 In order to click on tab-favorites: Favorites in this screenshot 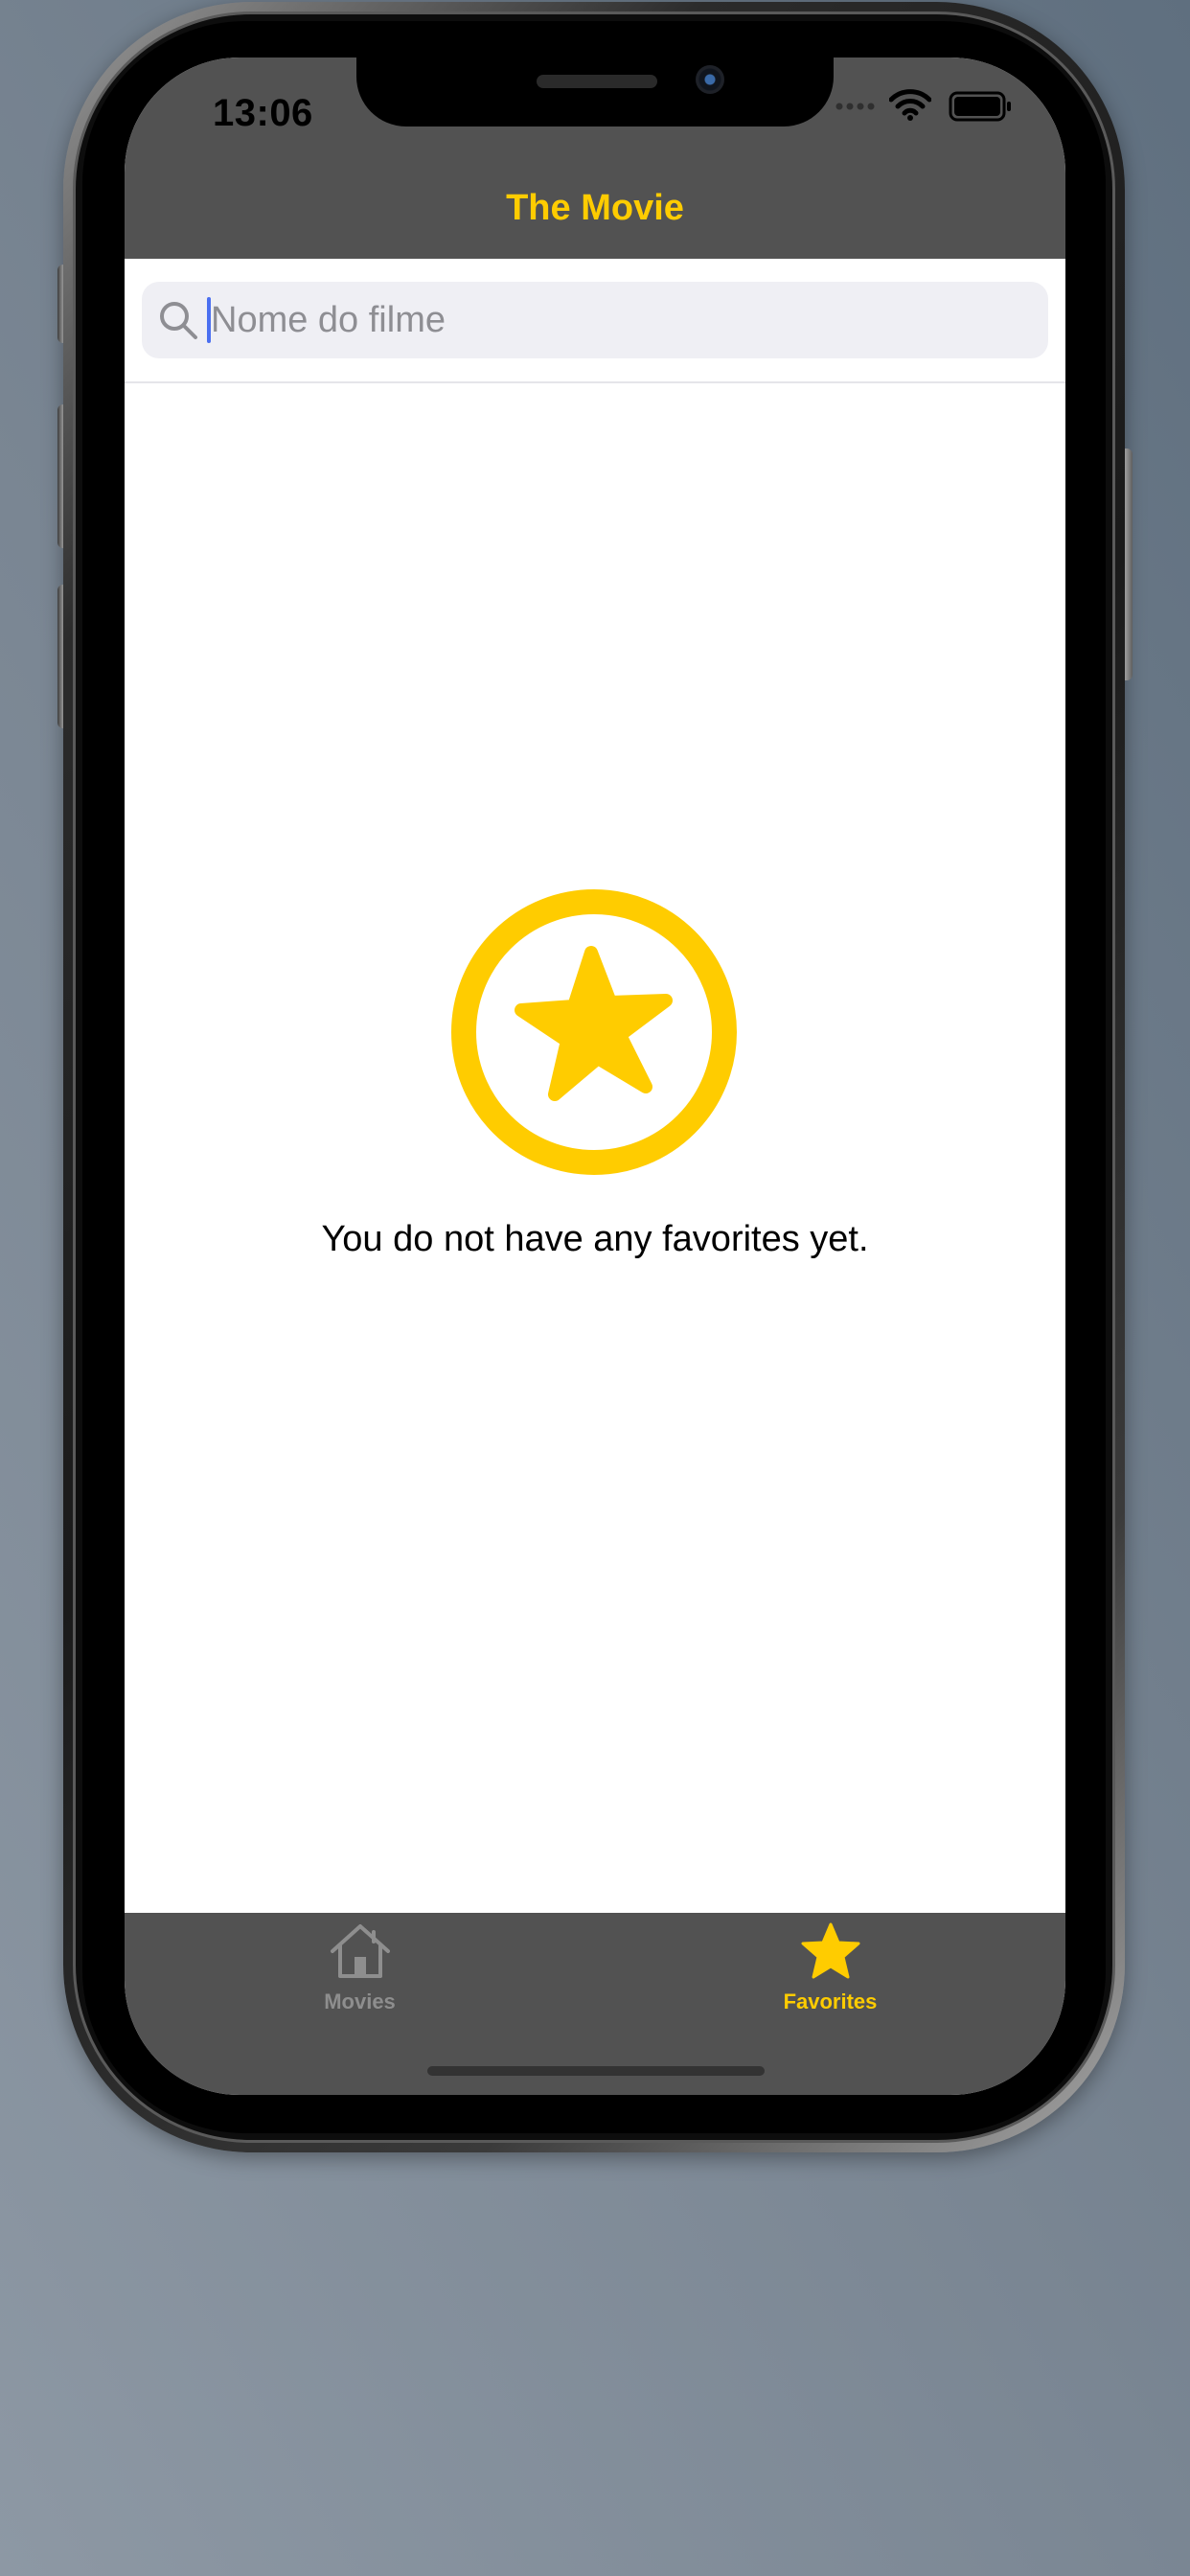, I will do `click(830, 1970)`.